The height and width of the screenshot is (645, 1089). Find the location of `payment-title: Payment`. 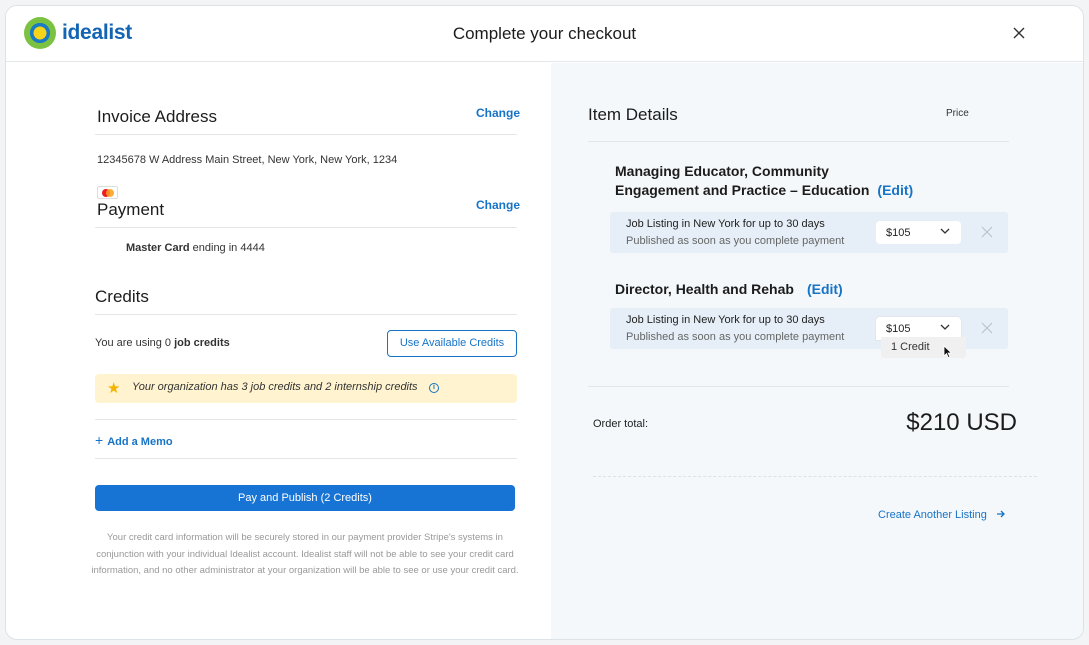

payment-title: Payment is located at coordinates (131, 209).